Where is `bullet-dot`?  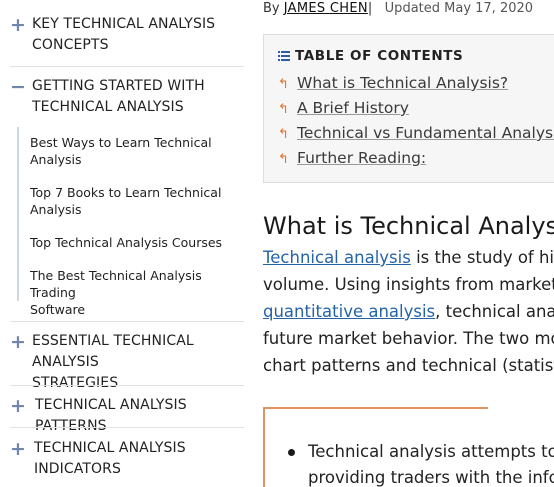
bullet-dot is located at coordinates (291, 452).